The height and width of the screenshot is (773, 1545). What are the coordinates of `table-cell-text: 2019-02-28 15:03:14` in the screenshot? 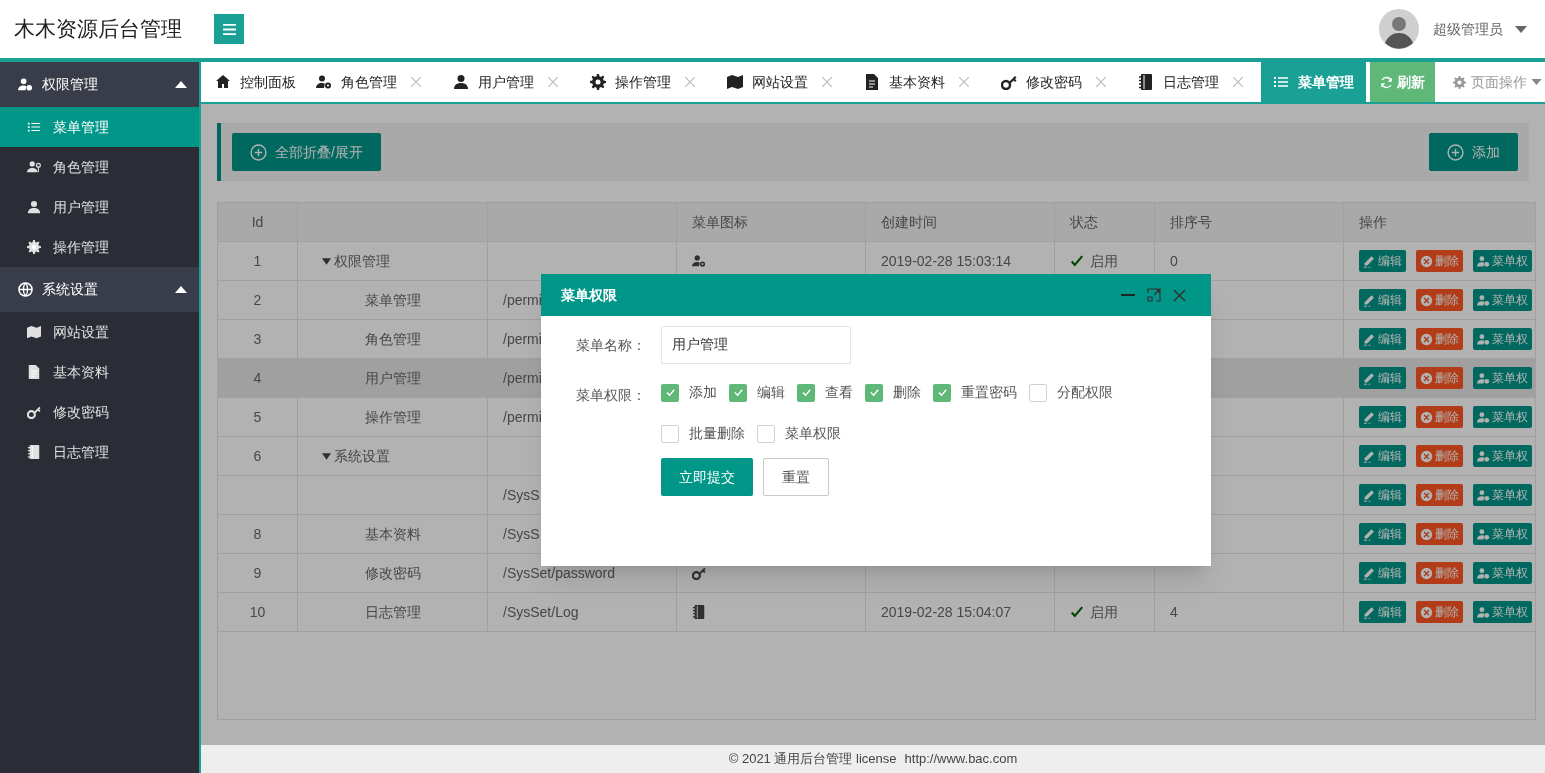 It's located at (946, 261).